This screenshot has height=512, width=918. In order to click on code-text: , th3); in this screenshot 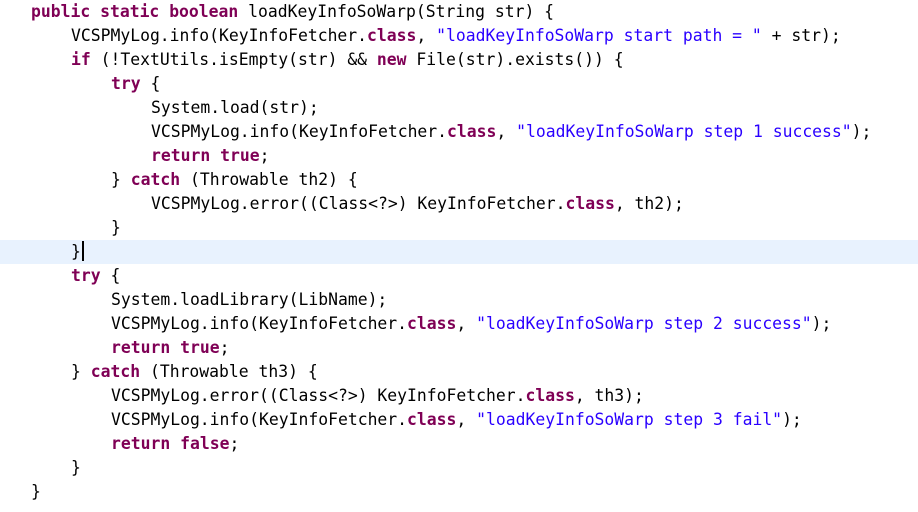, I will do `click(609, 395)`.